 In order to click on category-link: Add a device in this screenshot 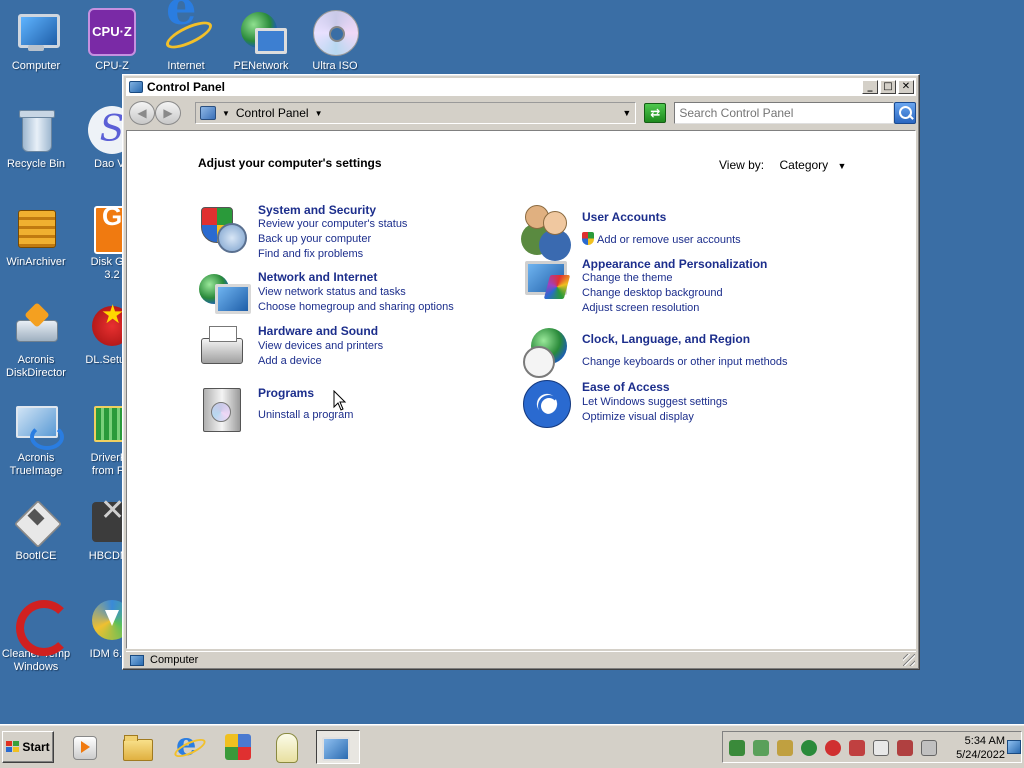, I will do `click(290, 361)`.